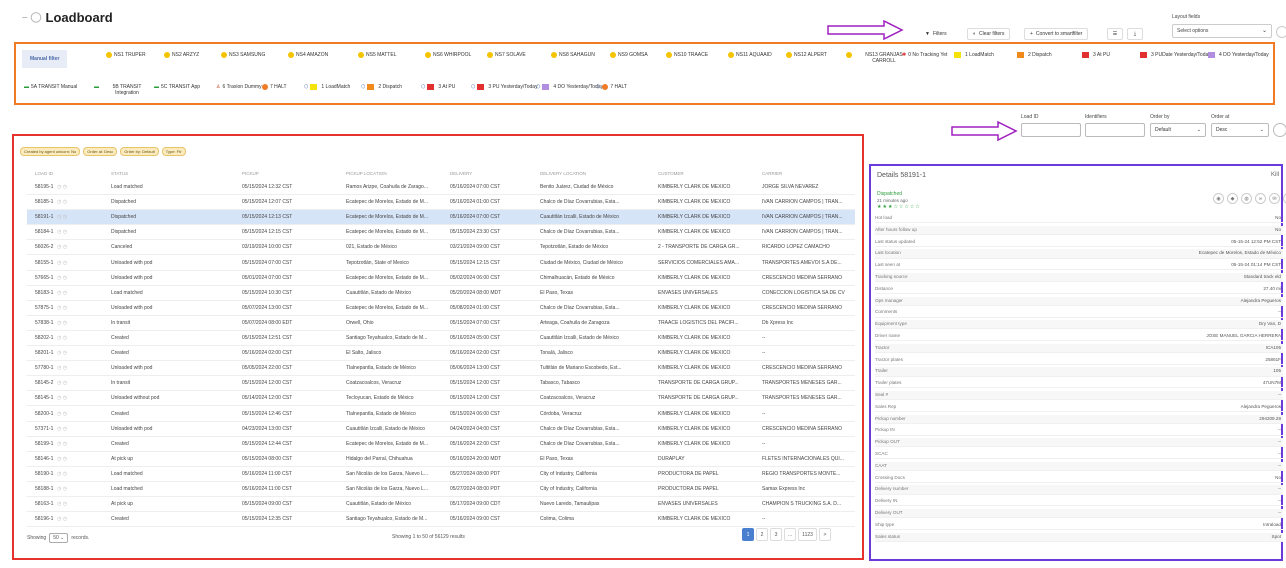 The image size is (1286, 568). What do you see at coordinates (1222, 31) in the screenshot?
I see `layout-fields-select: Select options ⌄` at bounding box center [1222, 31].